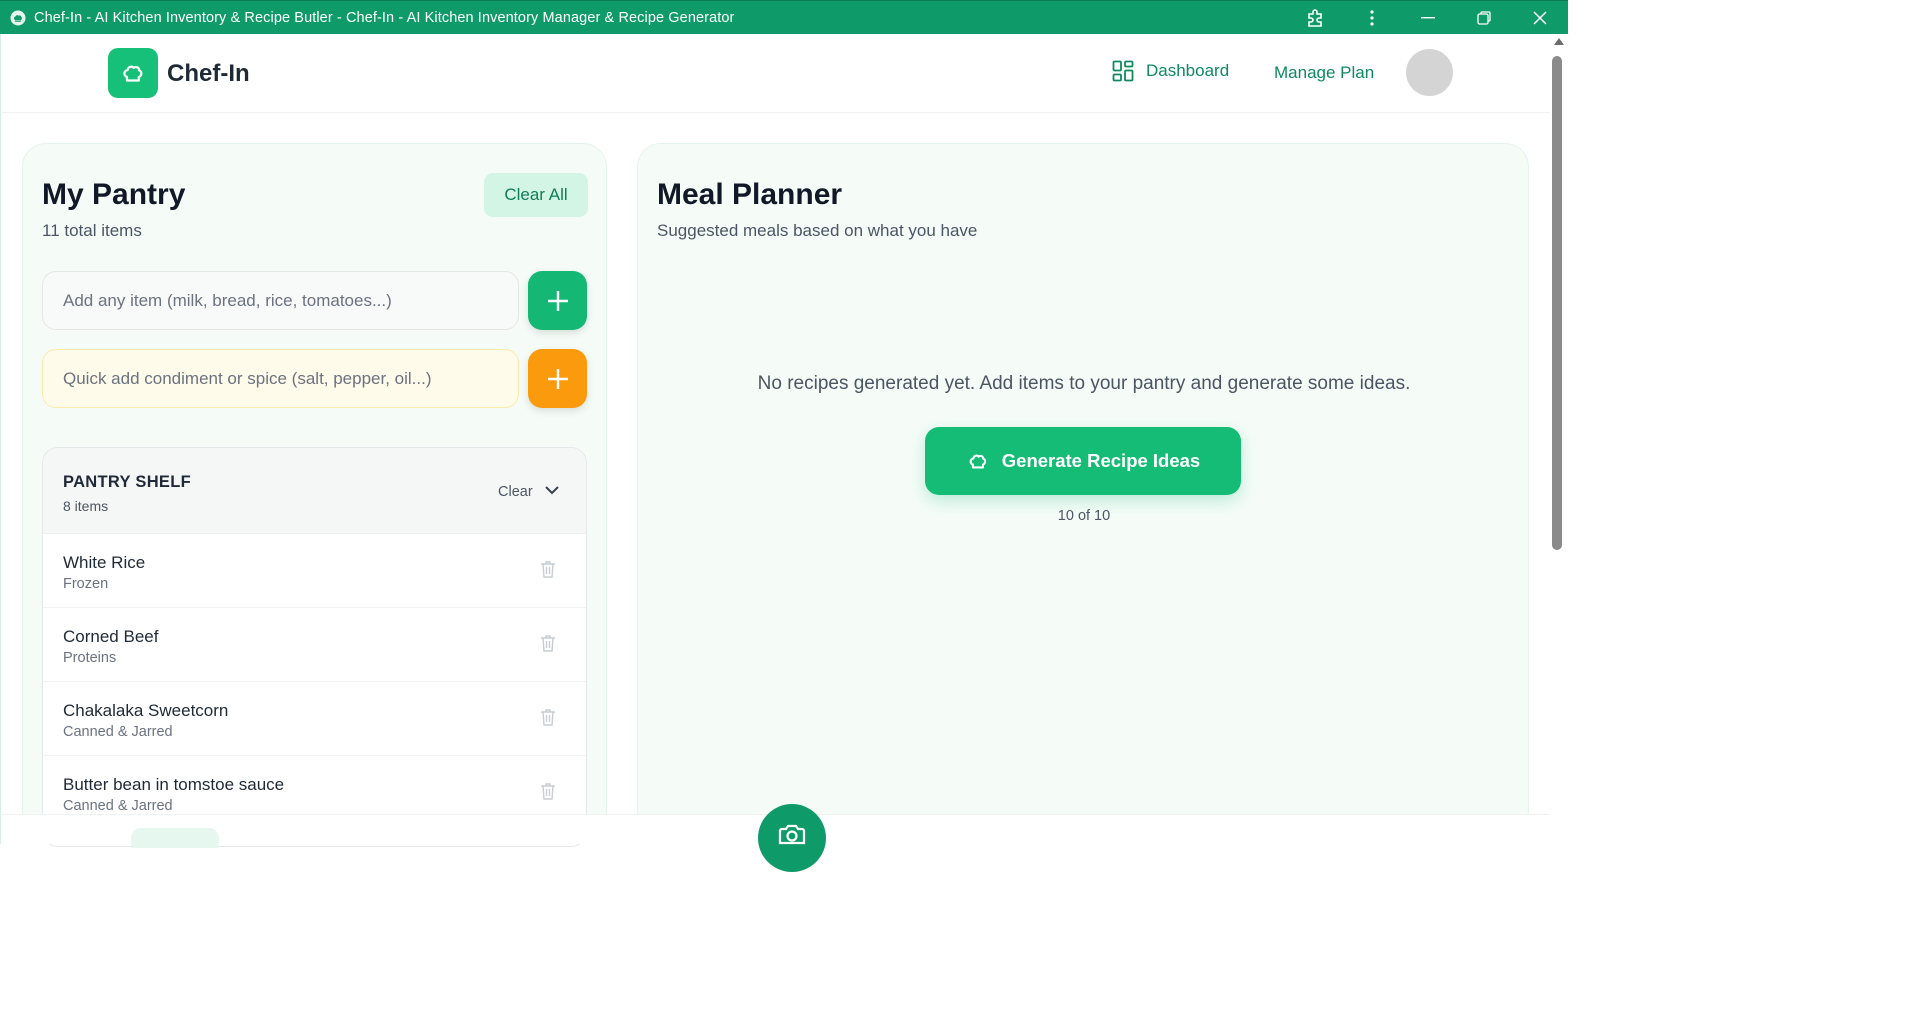 This screenshot has height=1035, width=1923. I want to click on scroll-thumb, so click(1557, 303).